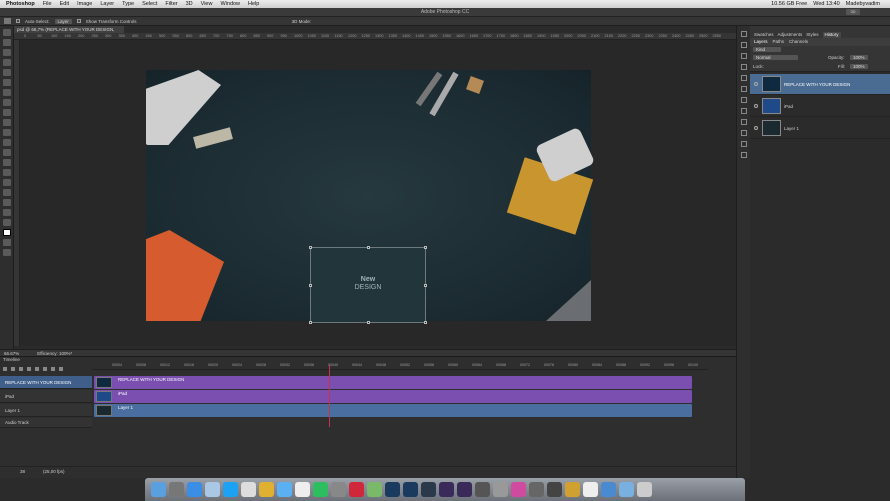  What do you see at coordinates (500, 489) in the screenshot?
I see `system-prefs-icon` at bounding box center [500, 489].